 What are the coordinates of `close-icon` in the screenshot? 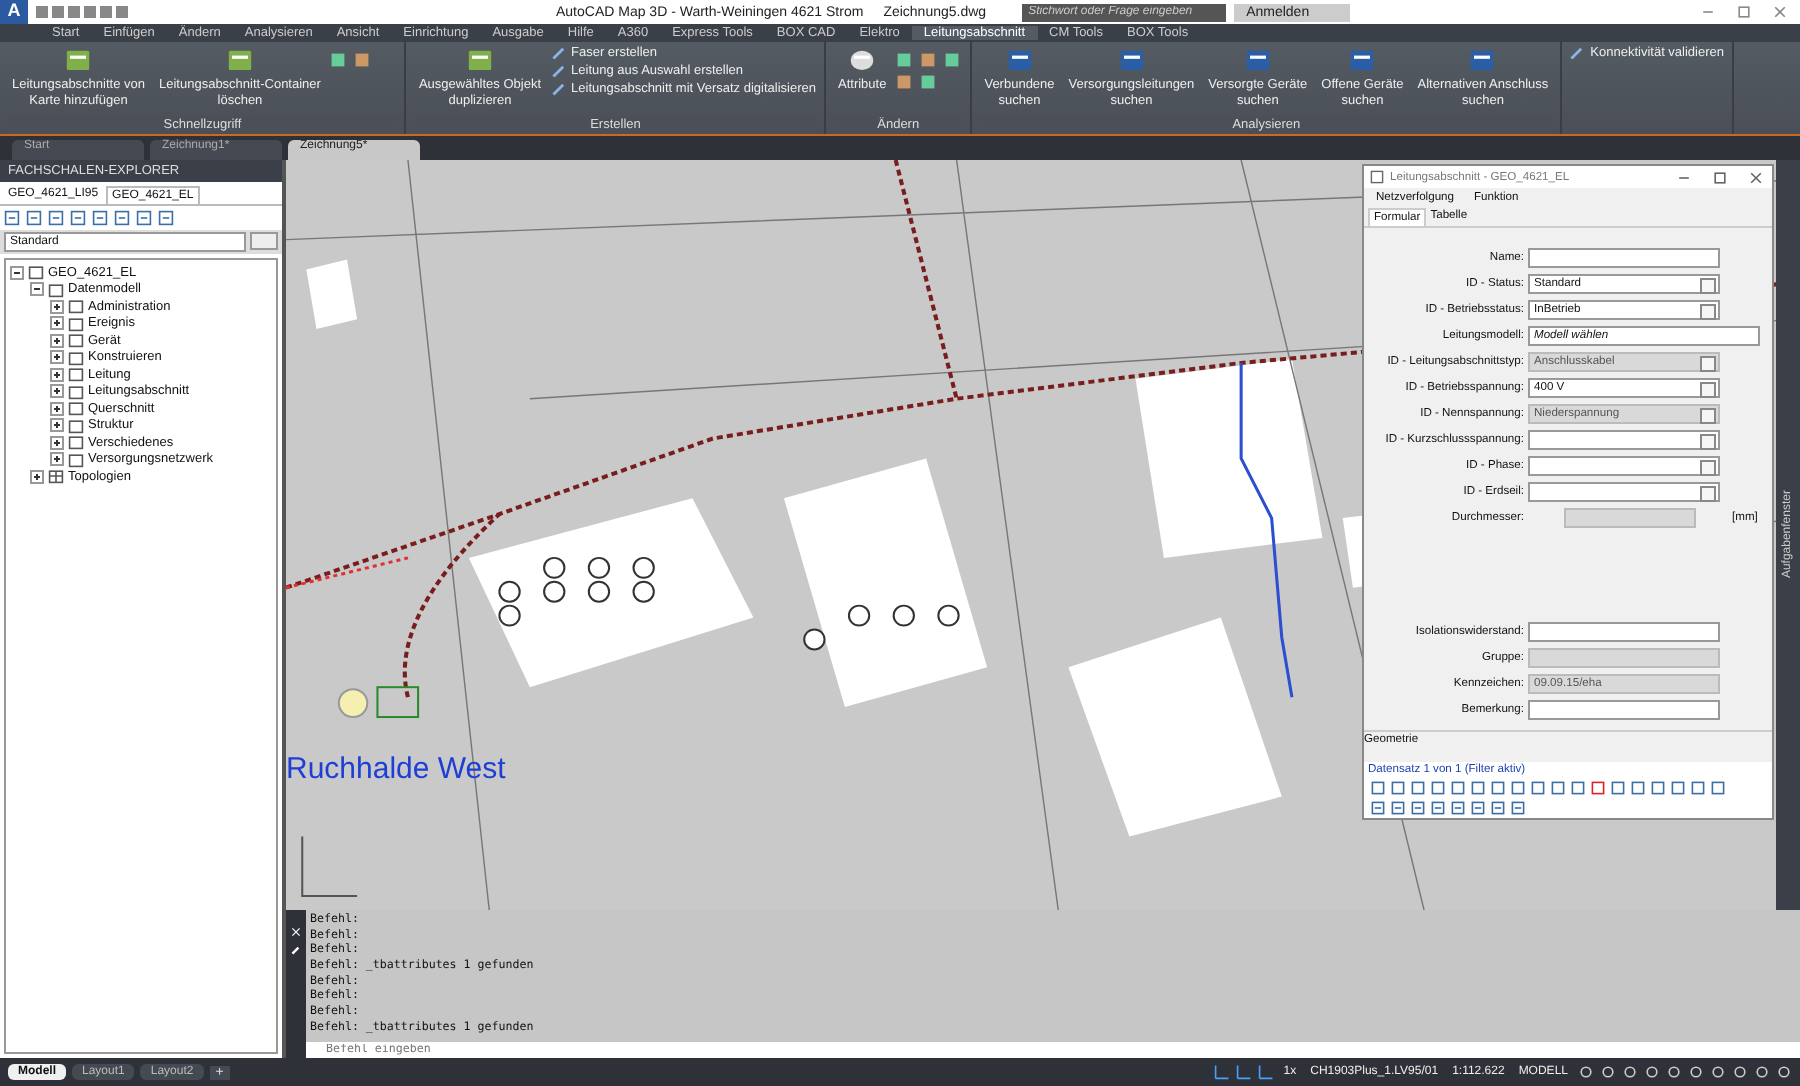 It's located at (1756, 177).